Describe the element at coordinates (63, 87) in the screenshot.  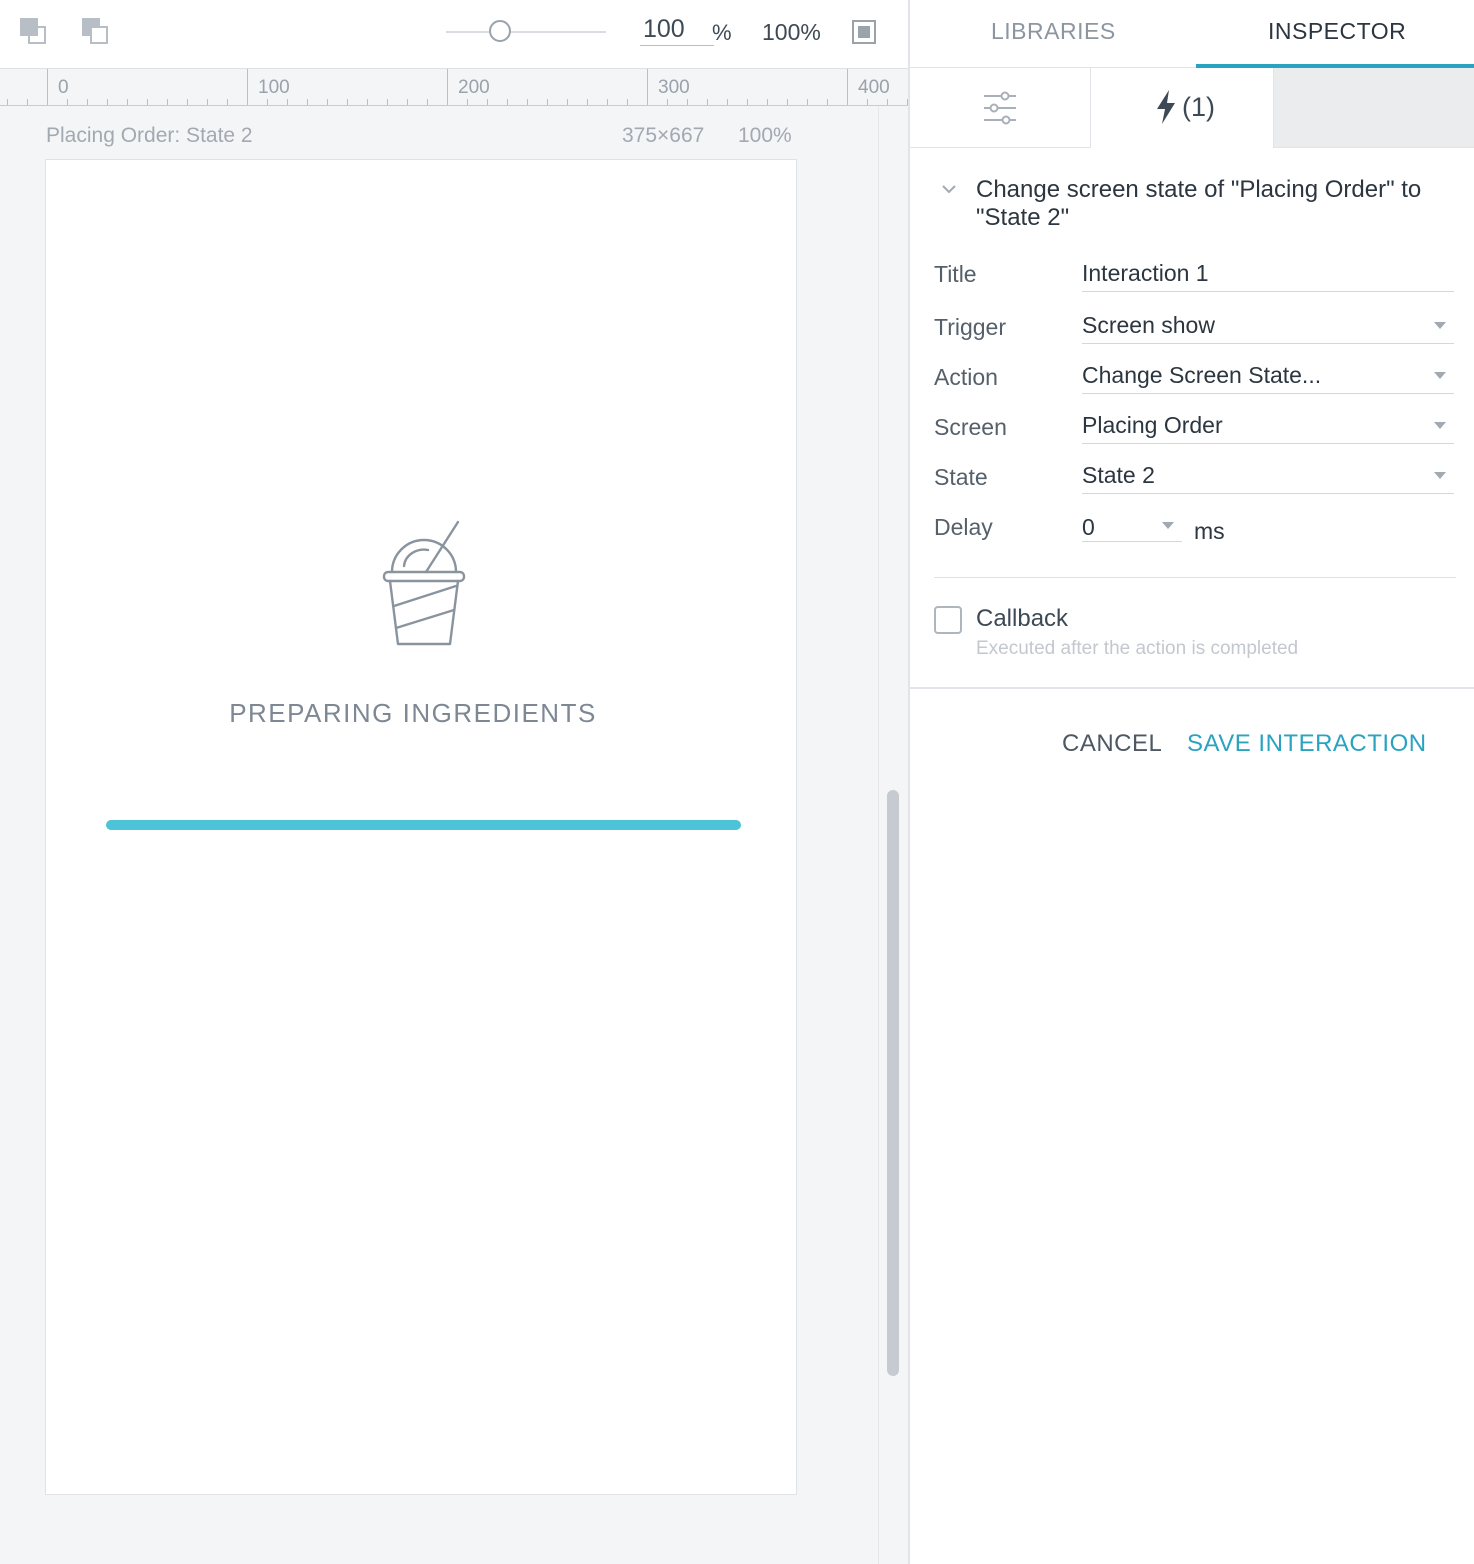
I see `ruler-label: 0` at that location.